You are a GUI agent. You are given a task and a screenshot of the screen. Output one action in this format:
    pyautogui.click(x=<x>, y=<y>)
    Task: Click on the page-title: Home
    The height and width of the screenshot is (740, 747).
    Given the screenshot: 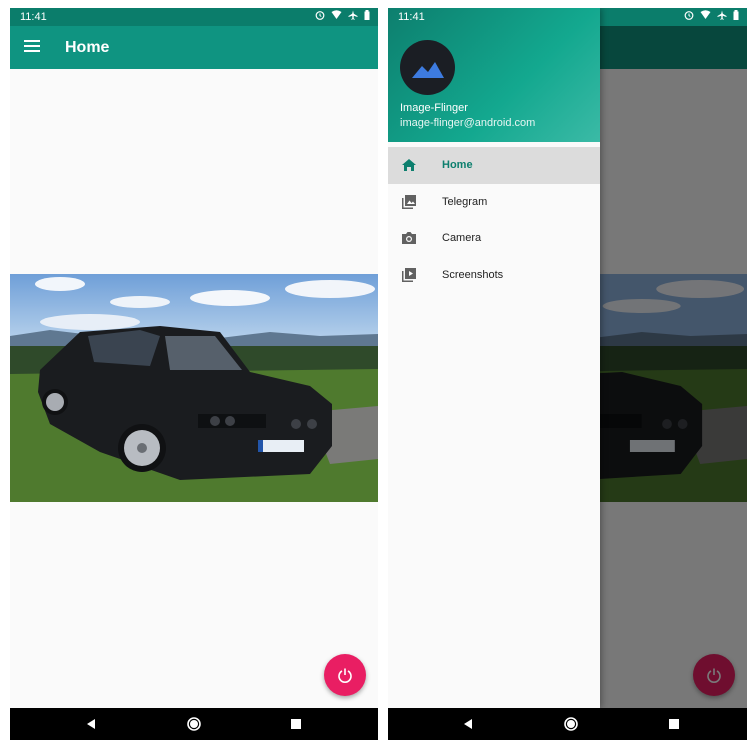 What is the action you would take?
    pyautogui.click(x=87, y=47)
    